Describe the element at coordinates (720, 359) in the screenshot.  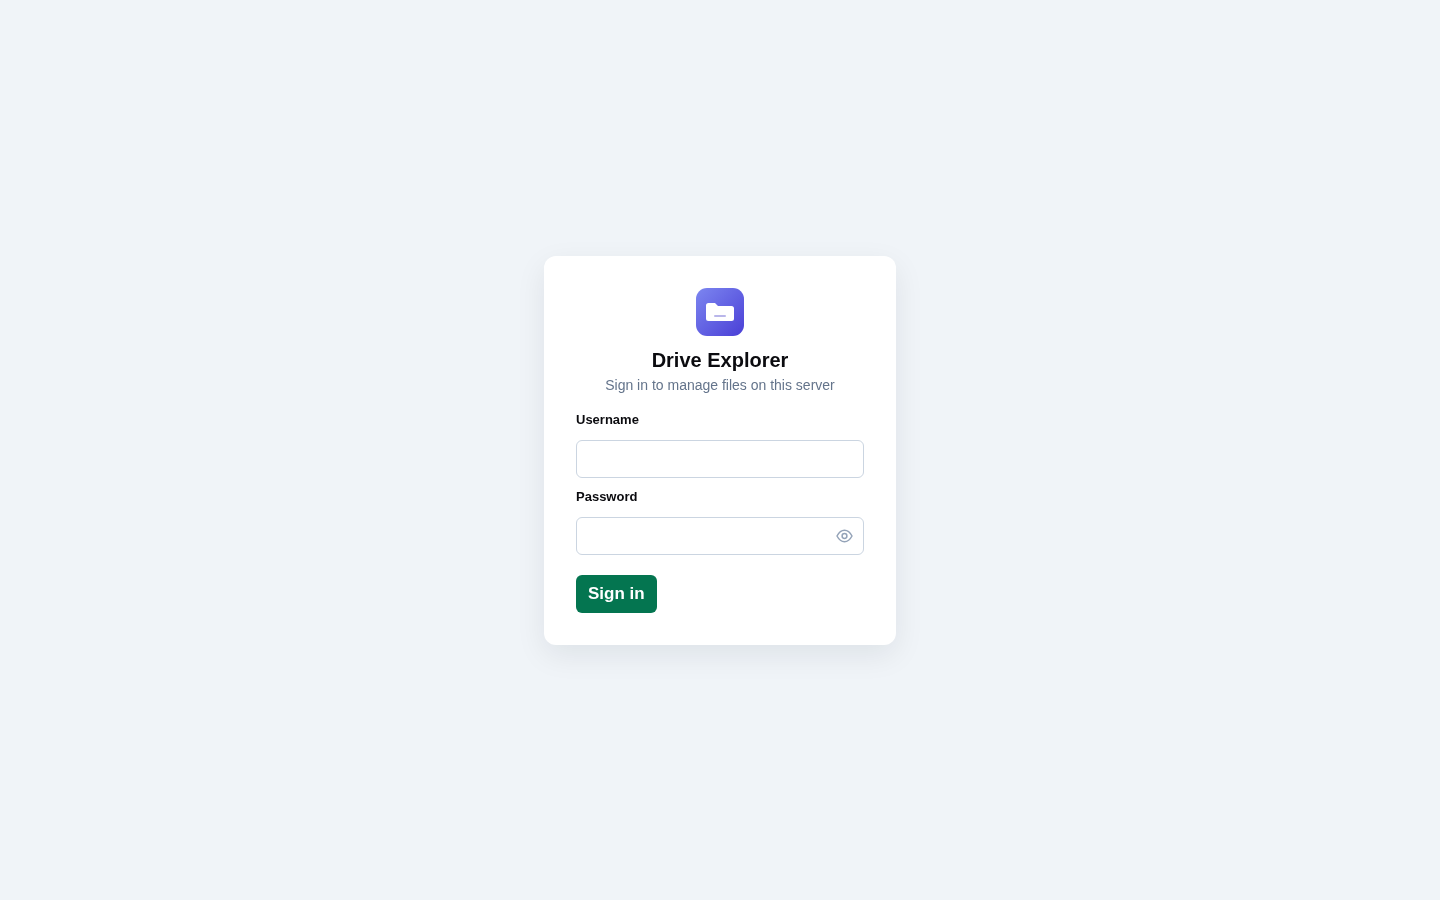
I see `app-title: Drive Explorer` at that location.